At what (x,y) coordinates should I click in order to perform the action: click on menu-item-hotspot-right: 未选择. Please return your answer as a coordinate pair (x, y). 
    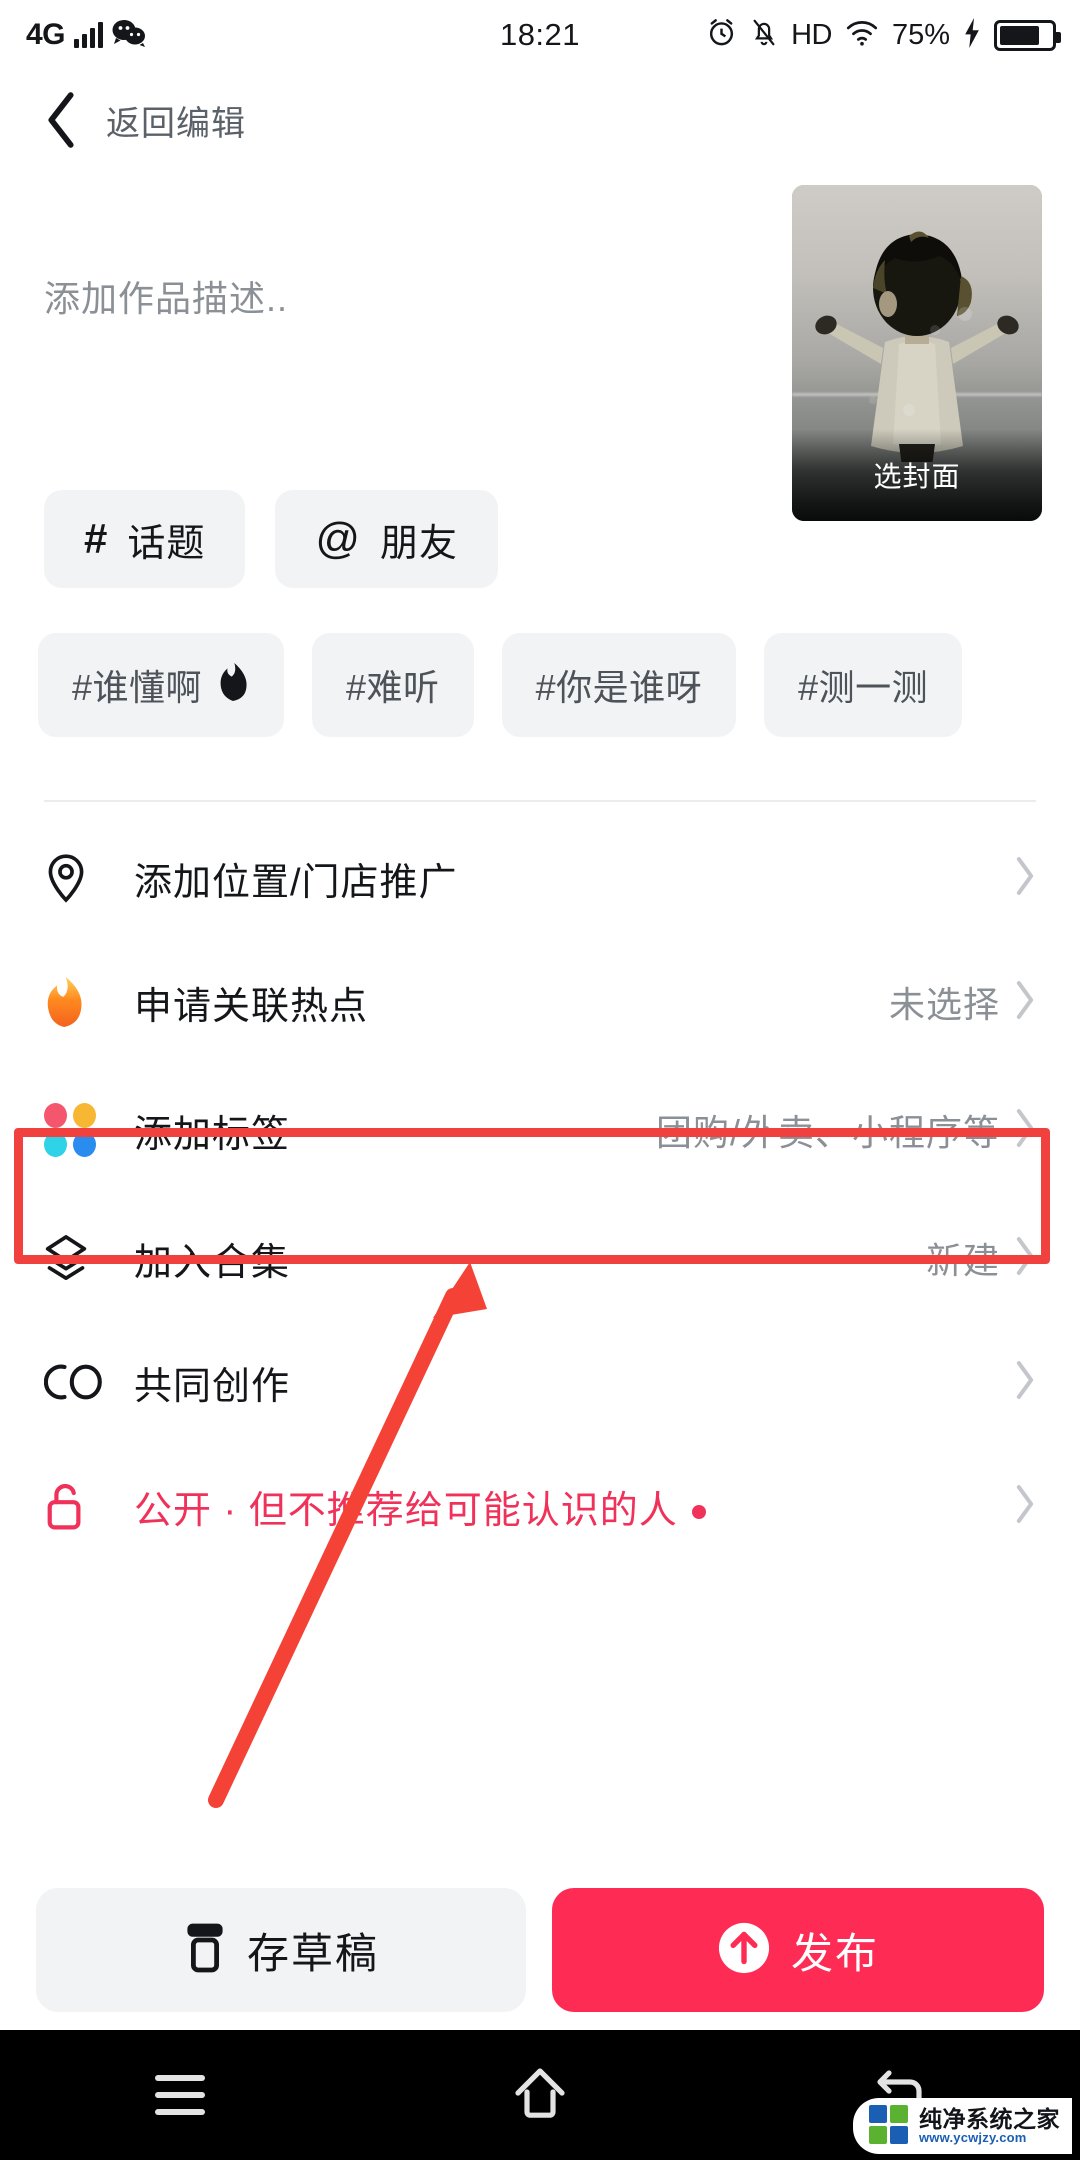
    Looking at the image, I should click on (962, 1002).